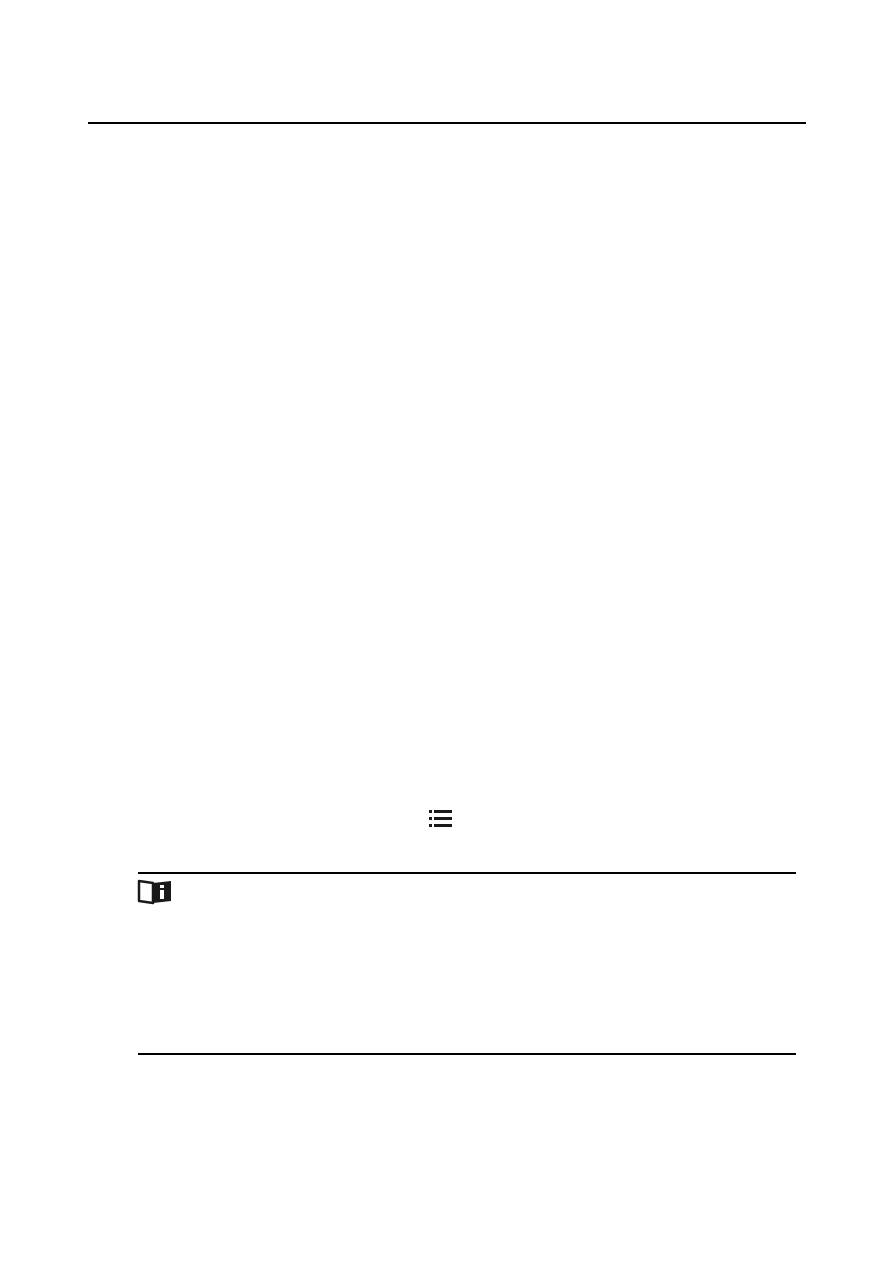 The image size is (883, 1261). Describe the element at coordinates (440, 818) in the screenshot. I see `list-icon` at that location.